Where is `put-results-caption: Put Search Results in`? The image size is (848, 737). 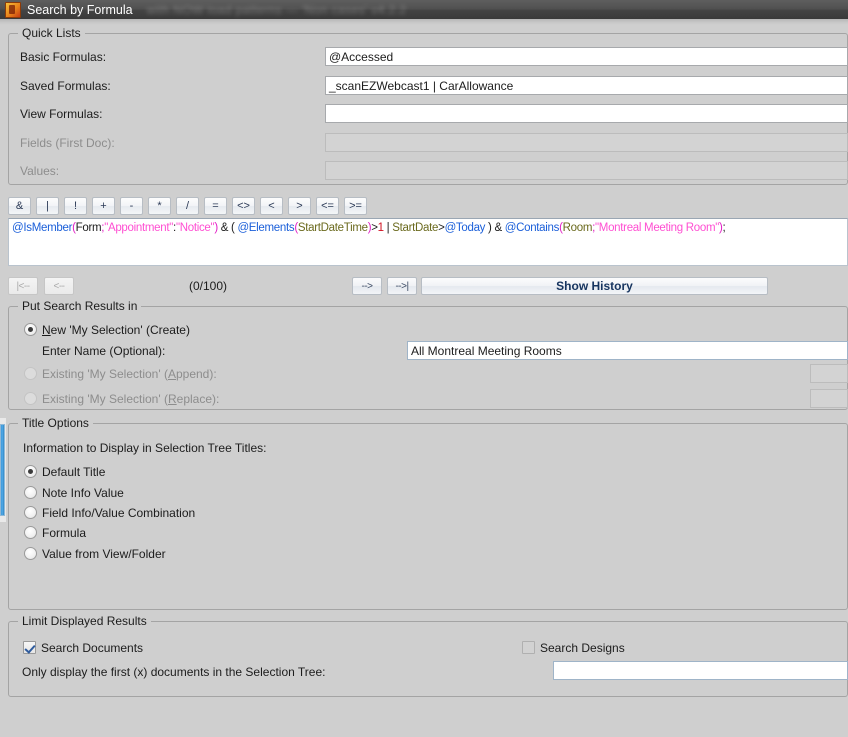 put-results-caption: Put Search Results in is located at coordinates (80, 306).